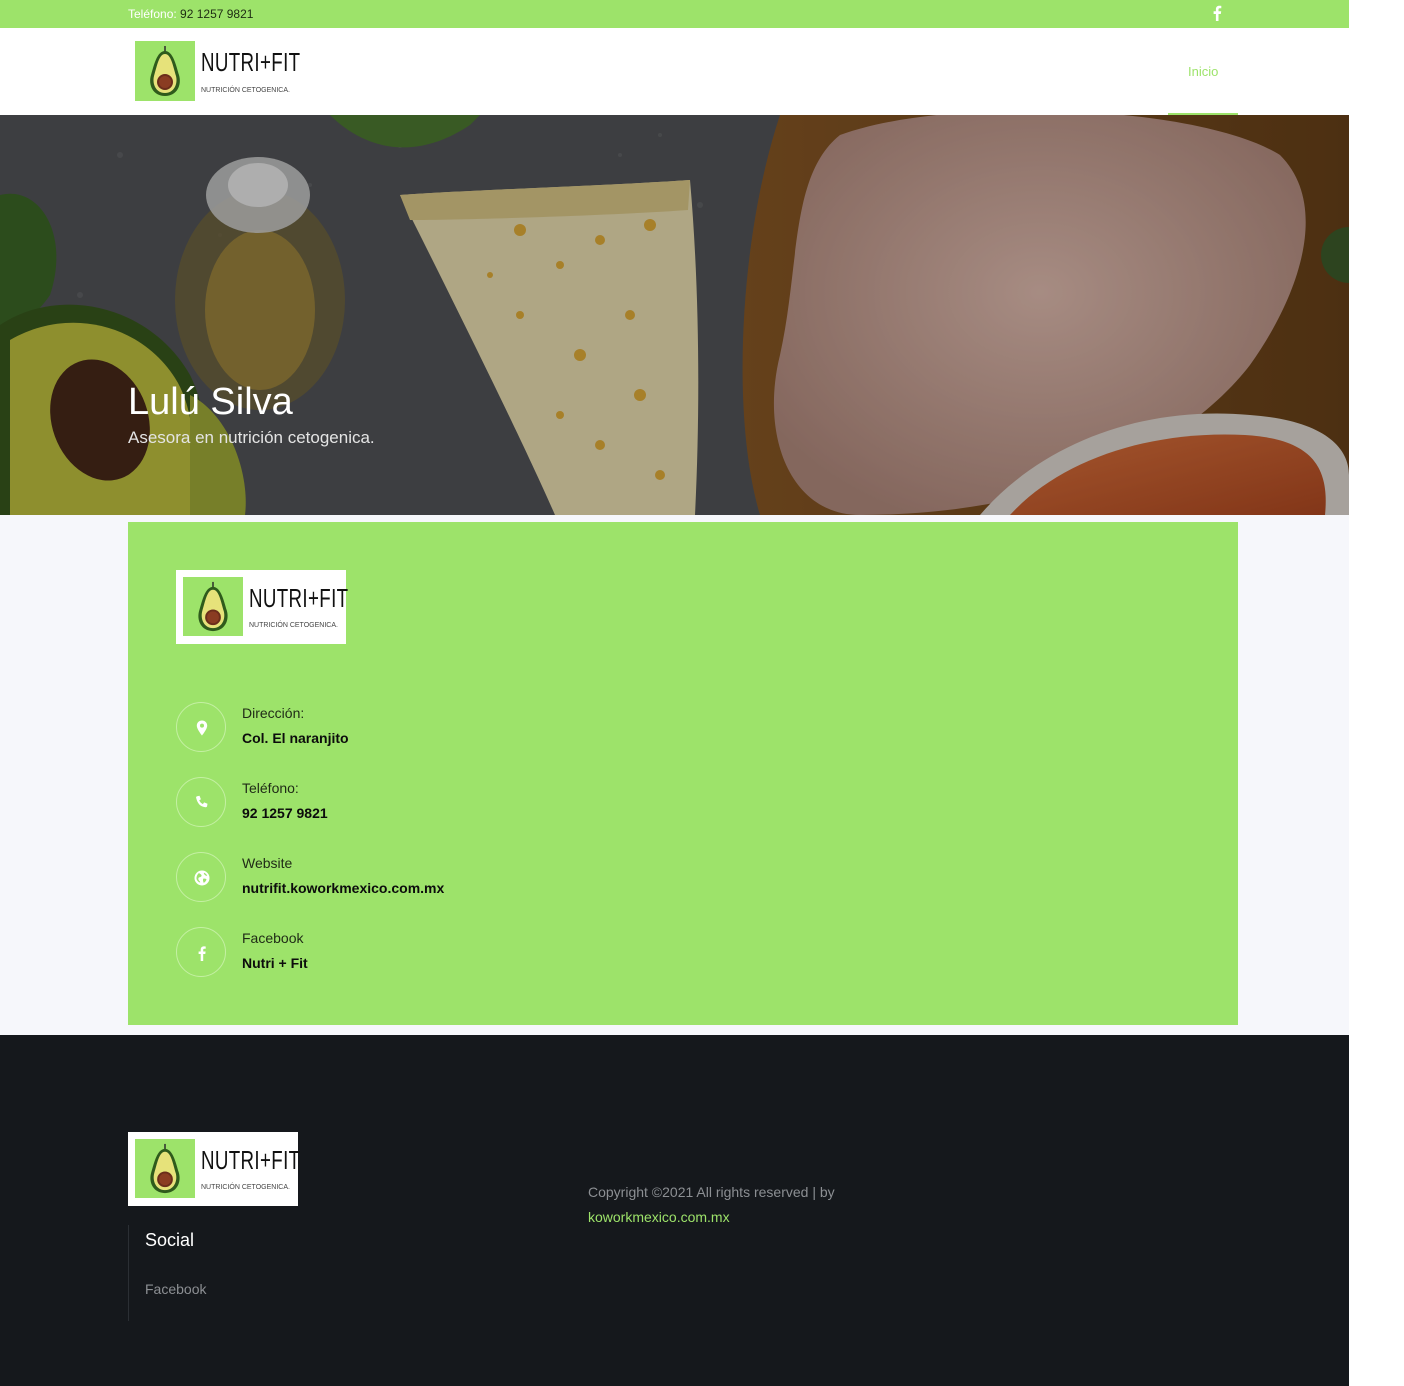 This screenshot has height=1386, width=1404. I want to click on footer-social: Social Facebook, so click(228, 1273).